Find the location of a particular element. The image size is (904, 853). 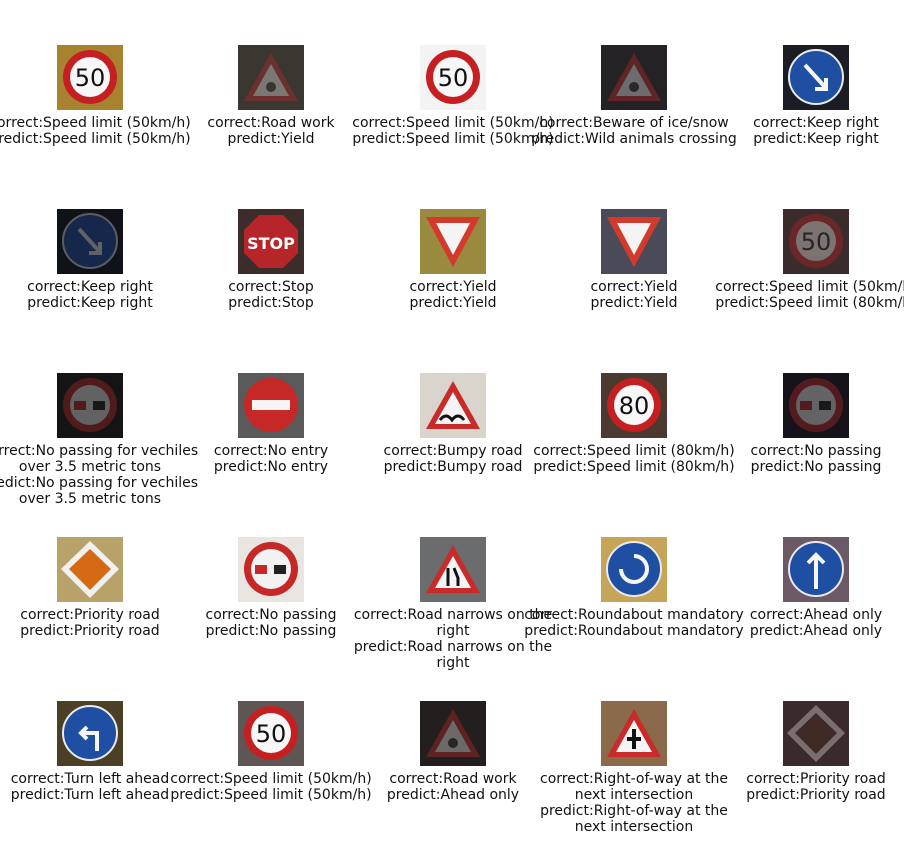

correct-label: correct:No passing is located at coordinates (816, 451).